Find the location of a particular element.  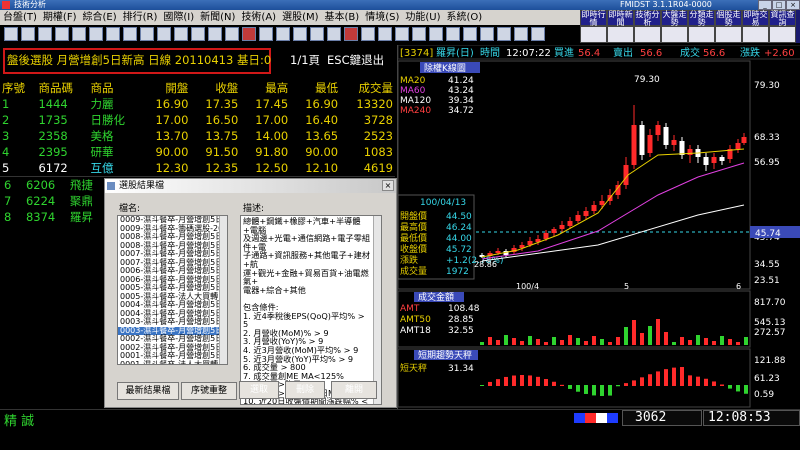

minimize-icon: _ is located at coordinates (765, 5).